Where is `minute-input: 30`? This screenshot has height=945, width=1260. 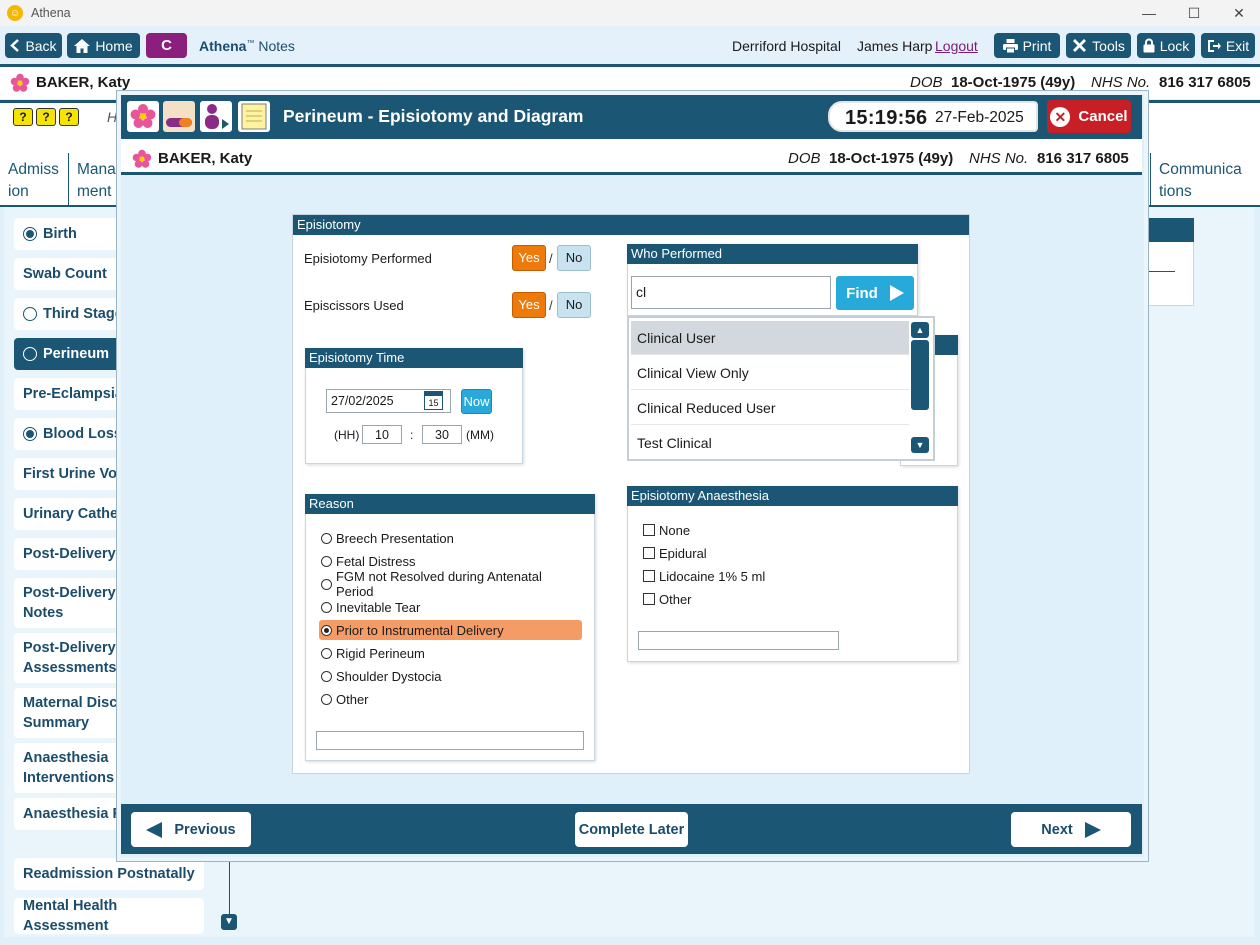
minute-input: 30 is located at coordinates (442, 434).